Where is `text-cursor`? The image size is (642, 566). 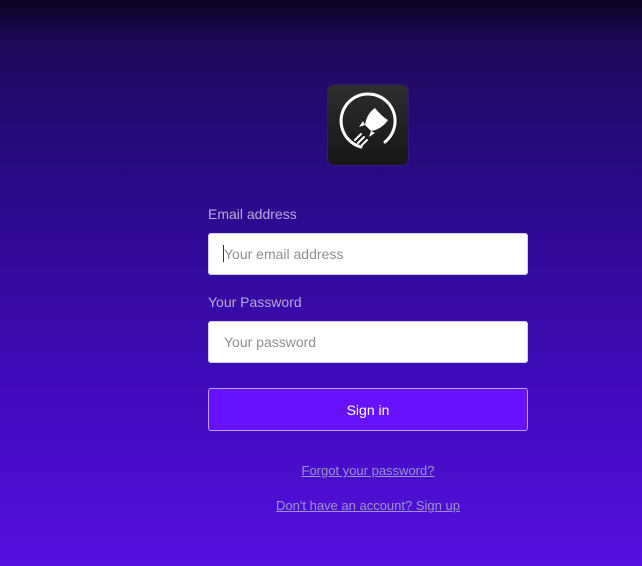
text-cursor is located at coordinates (223, 253).